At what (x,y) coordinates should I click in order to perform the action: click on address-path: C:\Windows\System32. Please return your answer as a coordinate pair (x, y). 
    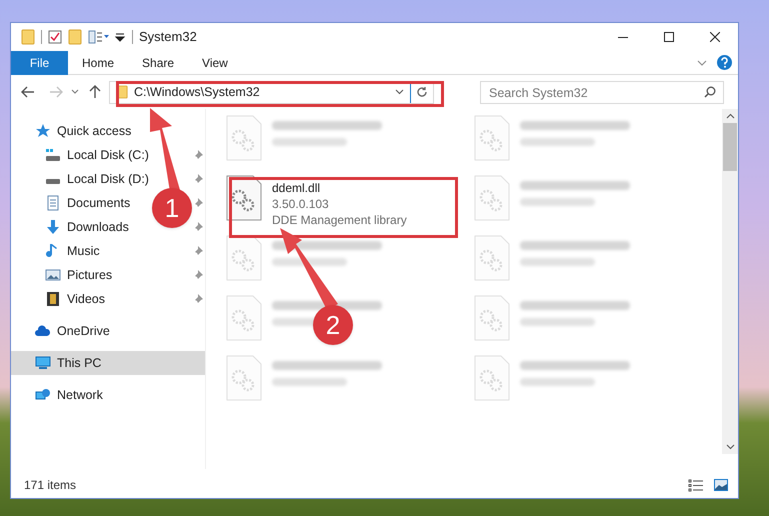
    Looking at the image, I should click on (197, 92).